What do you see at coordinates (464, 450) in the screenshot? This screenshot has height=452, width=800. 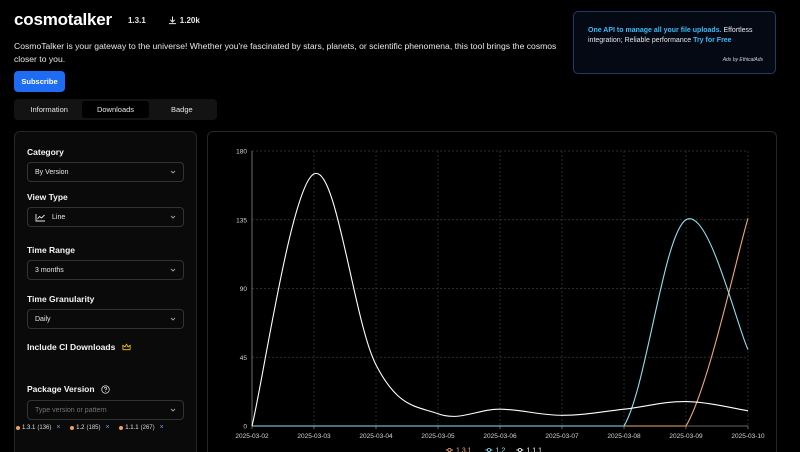 I see `legend-label: 1.3.1` at bounding box center [464, 450].